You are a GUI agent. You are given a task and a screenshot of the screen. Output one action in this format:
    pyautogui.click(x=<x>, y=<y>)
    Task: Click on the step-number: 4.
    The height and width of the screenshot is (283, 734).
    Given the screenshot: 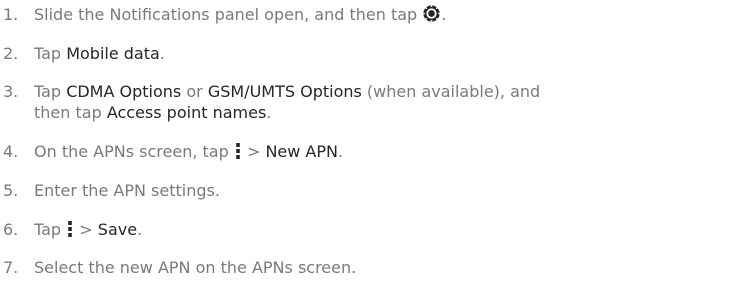 What is the action you would take?
    pyautogui.click(x=11, y=151)
    